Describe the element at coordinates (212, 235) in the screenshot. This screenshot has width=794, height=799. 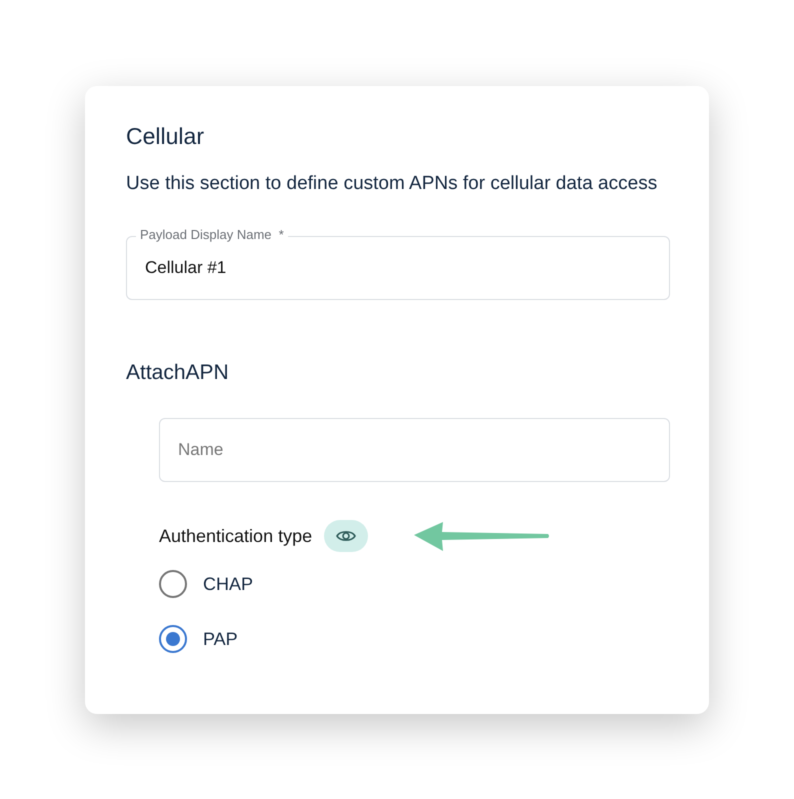
I see `field-label: Payload Display Name *` at that location.